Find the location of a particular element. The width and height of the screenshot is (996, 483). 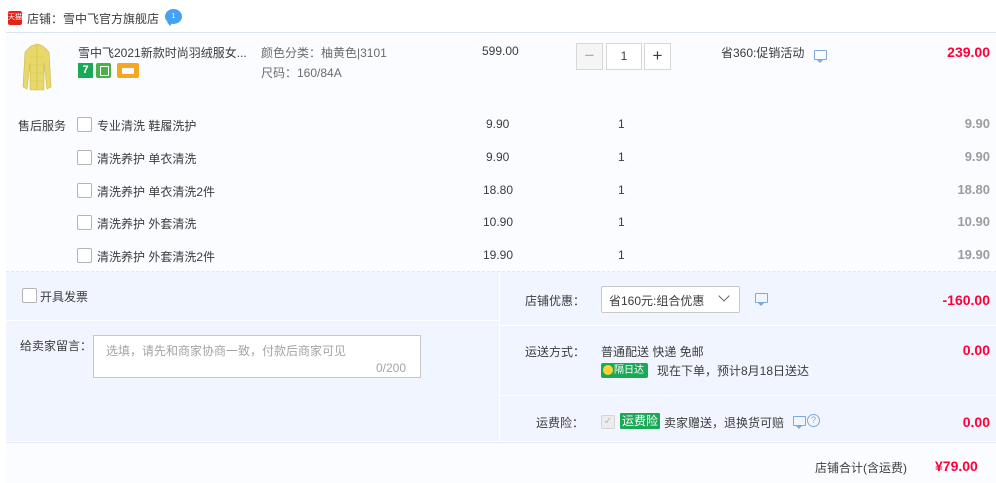

service-total: 19.90 is located at coordinates (973, 254).